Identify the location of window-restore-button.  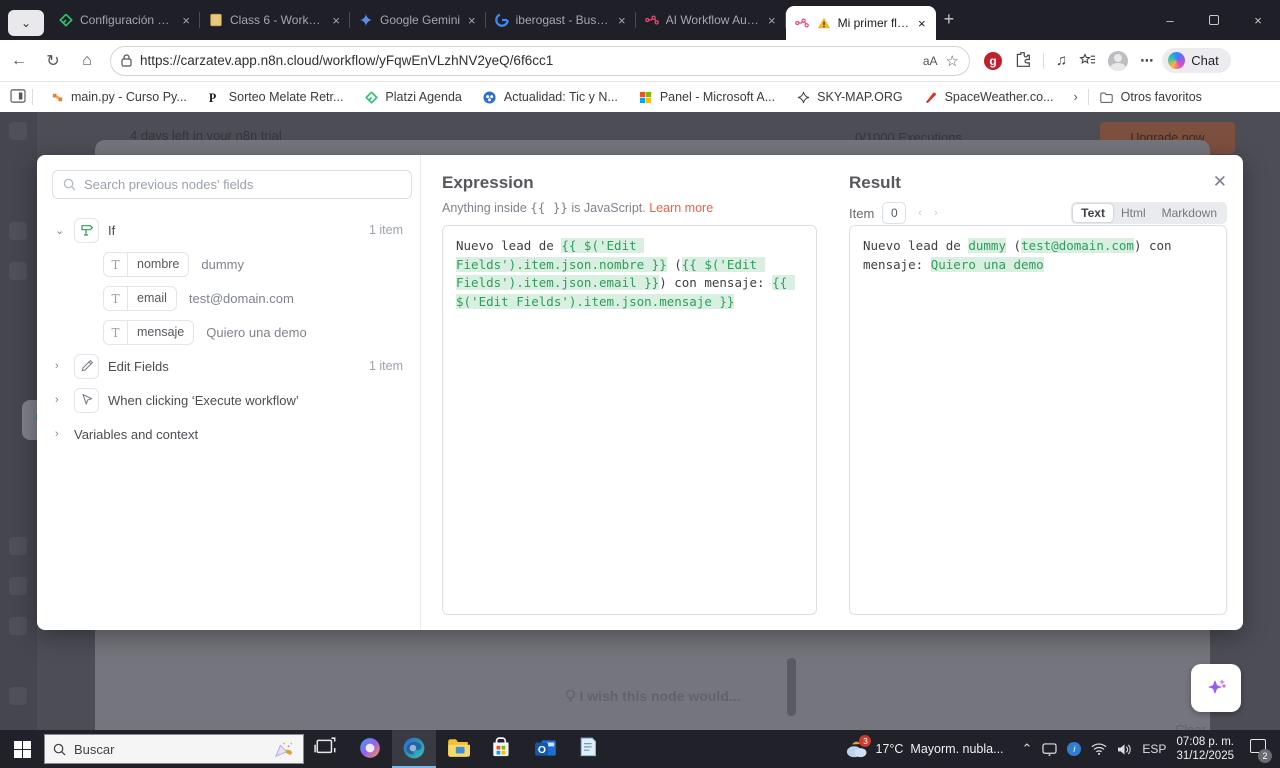
(1214, 20).